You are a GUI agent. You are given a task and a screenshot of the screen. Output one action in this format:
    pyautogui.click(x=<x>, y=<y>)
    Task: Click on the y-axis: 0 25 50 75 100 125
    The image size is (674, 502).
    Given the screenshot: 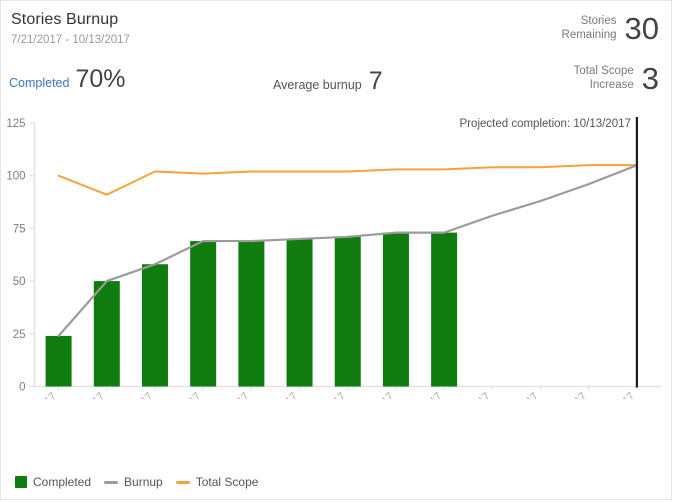 What is the action you would take?
    pyautogui.click(x=21, y=256)
    